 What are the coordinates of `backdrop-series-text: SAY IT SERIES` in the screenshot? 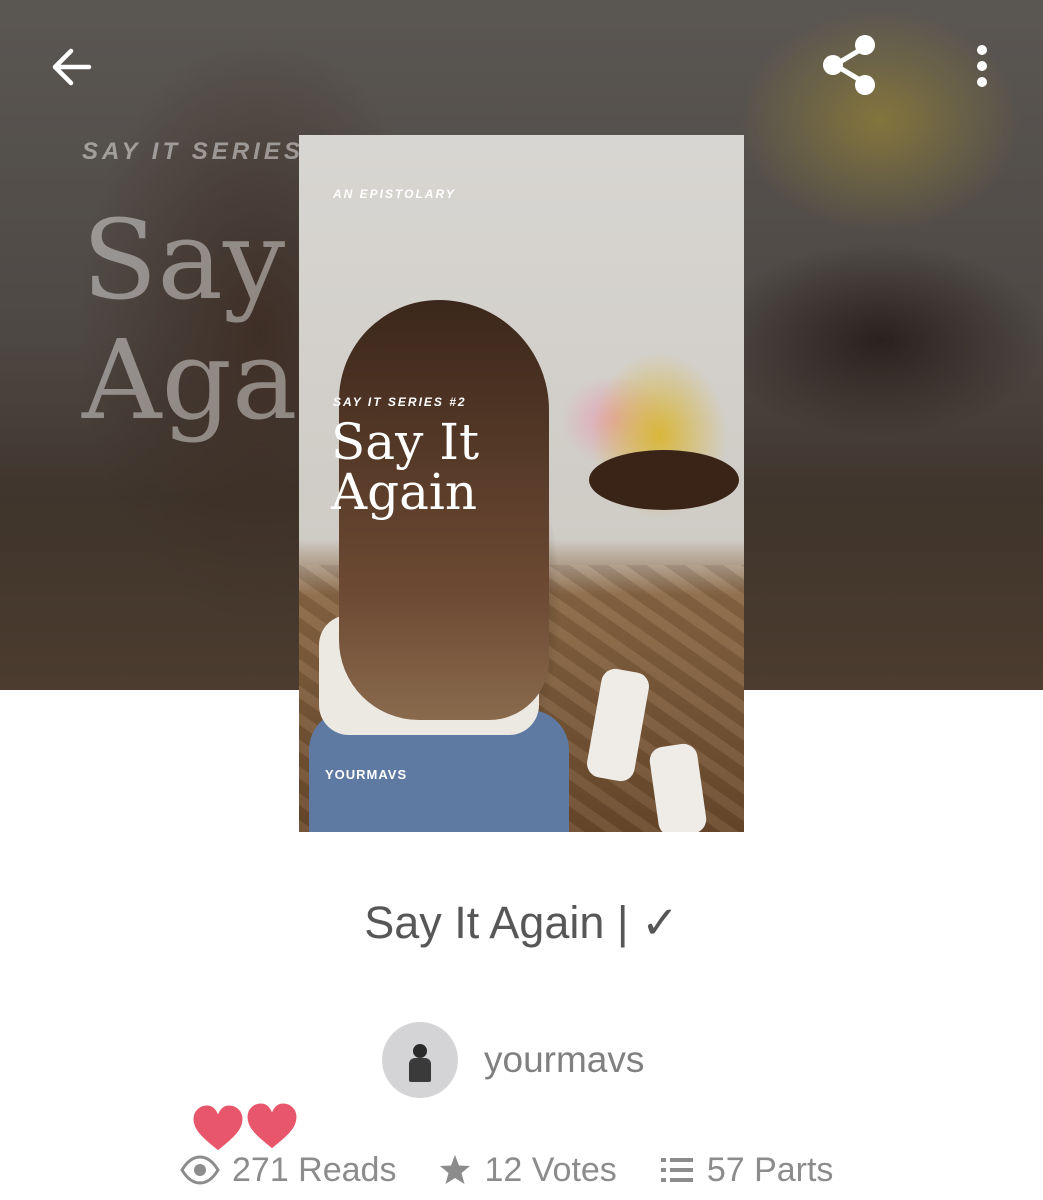 It's located at (193, 151).